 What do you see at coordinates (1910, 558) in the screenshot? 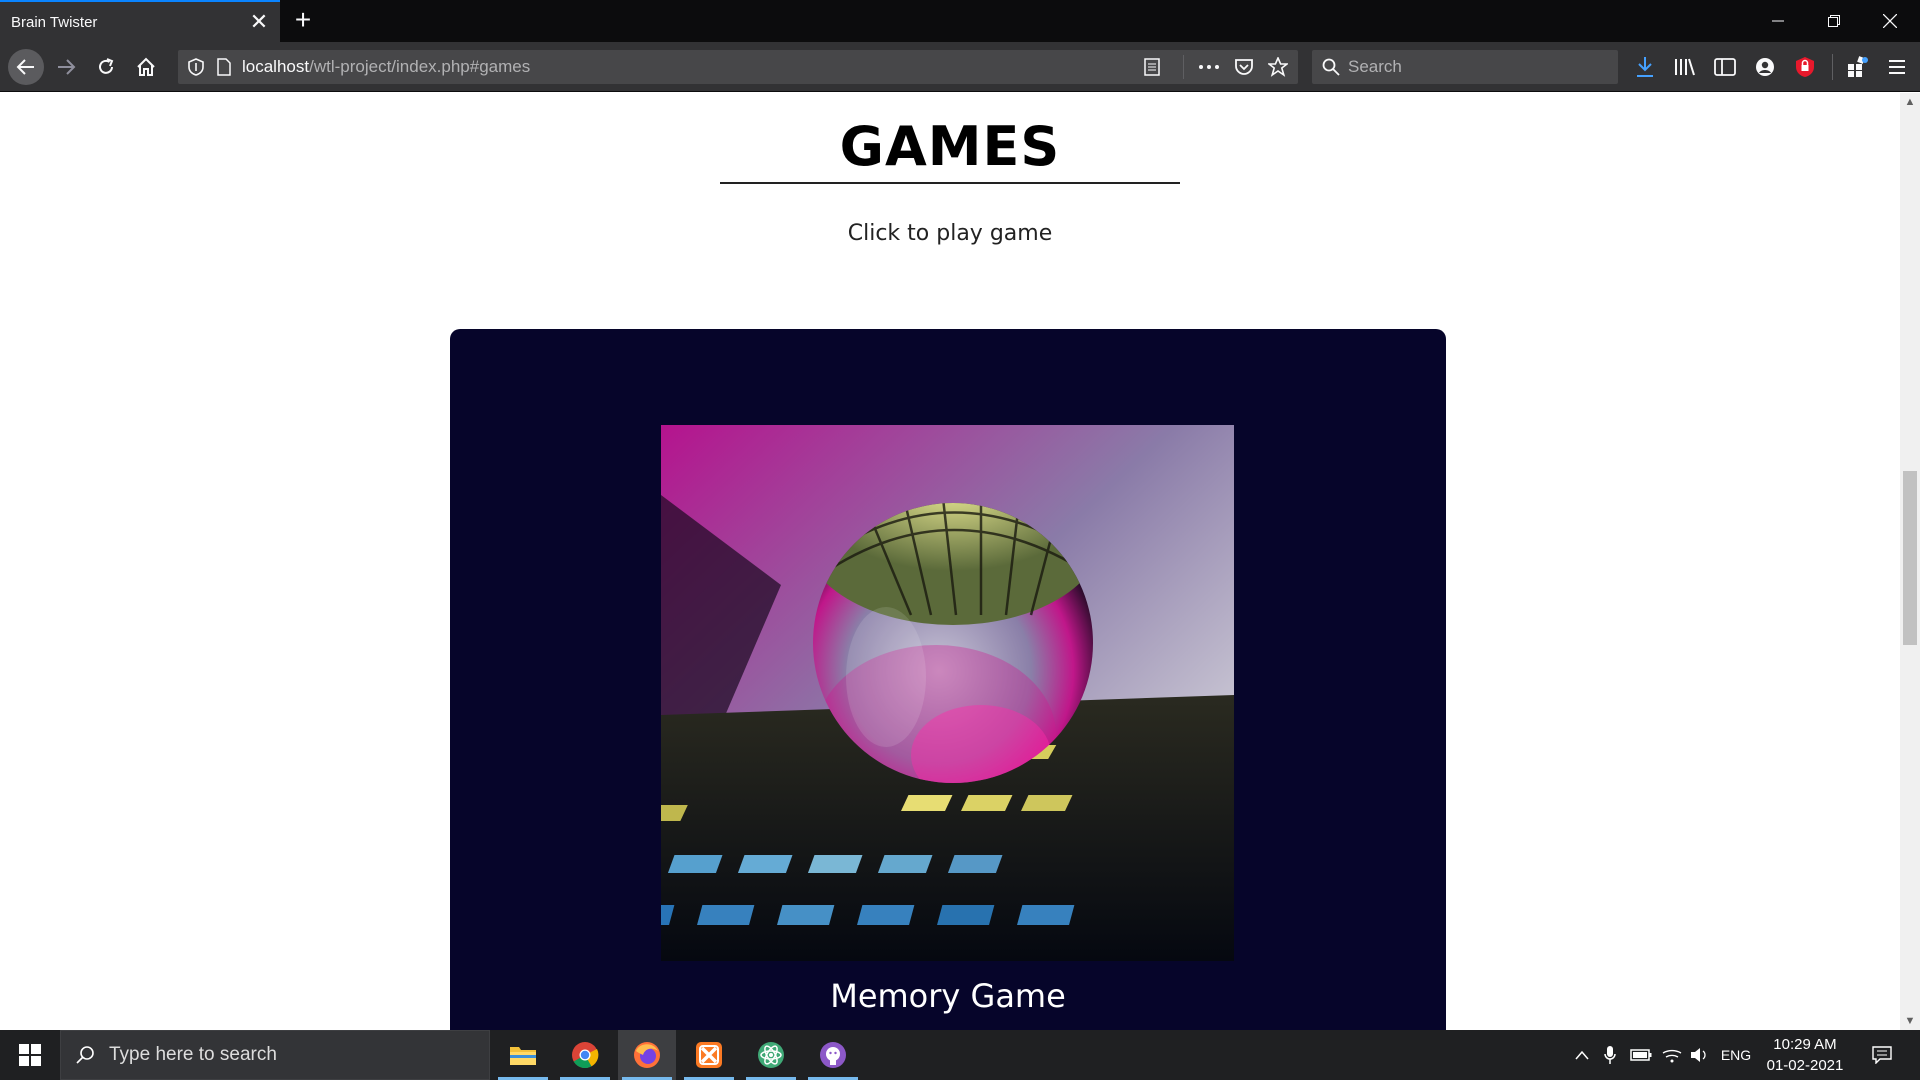
I see `scroll-thumb` at bounding box center [1910, 558].